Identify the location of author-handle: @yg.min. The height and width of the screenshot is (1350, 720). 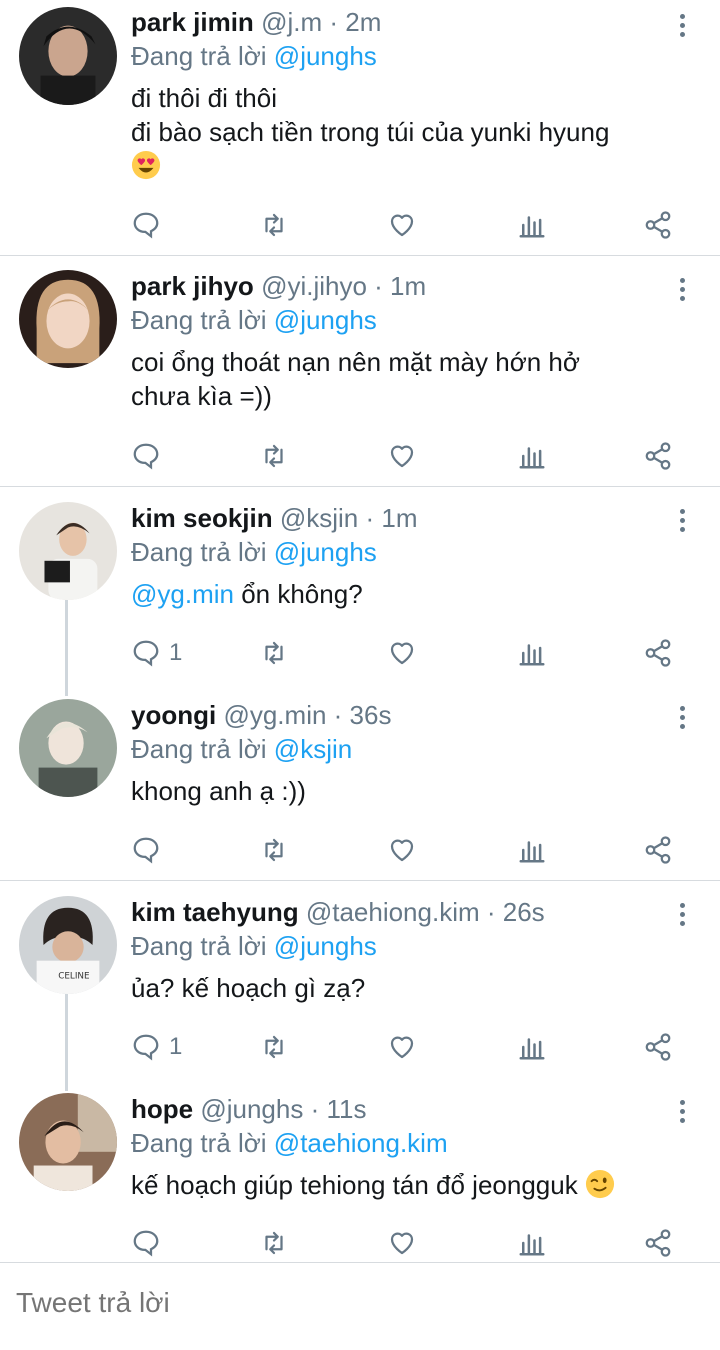
(275, 715).